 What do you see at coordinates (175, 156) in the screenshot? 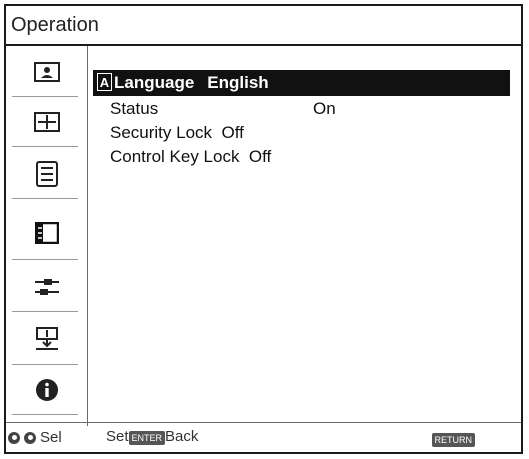
I see `menu-item-label: Control Key Lock` at bounding box center [175, 156].